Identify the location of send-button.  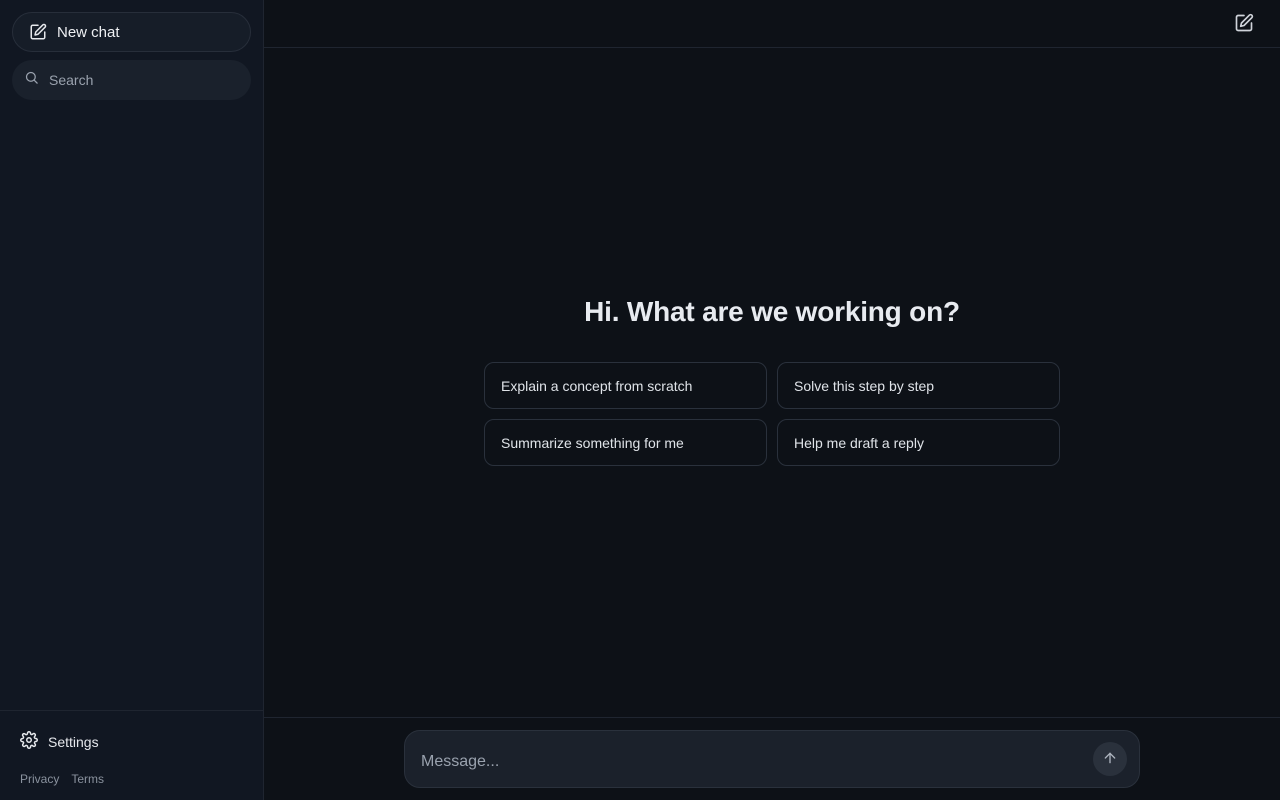
(1110, 759).